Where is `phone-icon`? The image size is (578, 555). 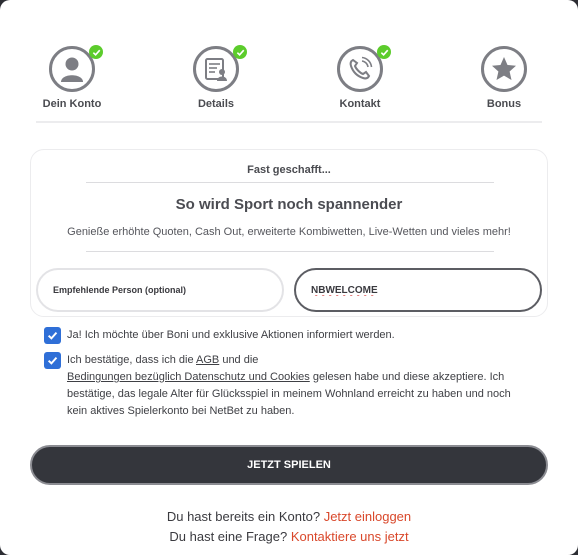
phone-icon is located at coordinates (364, 68).